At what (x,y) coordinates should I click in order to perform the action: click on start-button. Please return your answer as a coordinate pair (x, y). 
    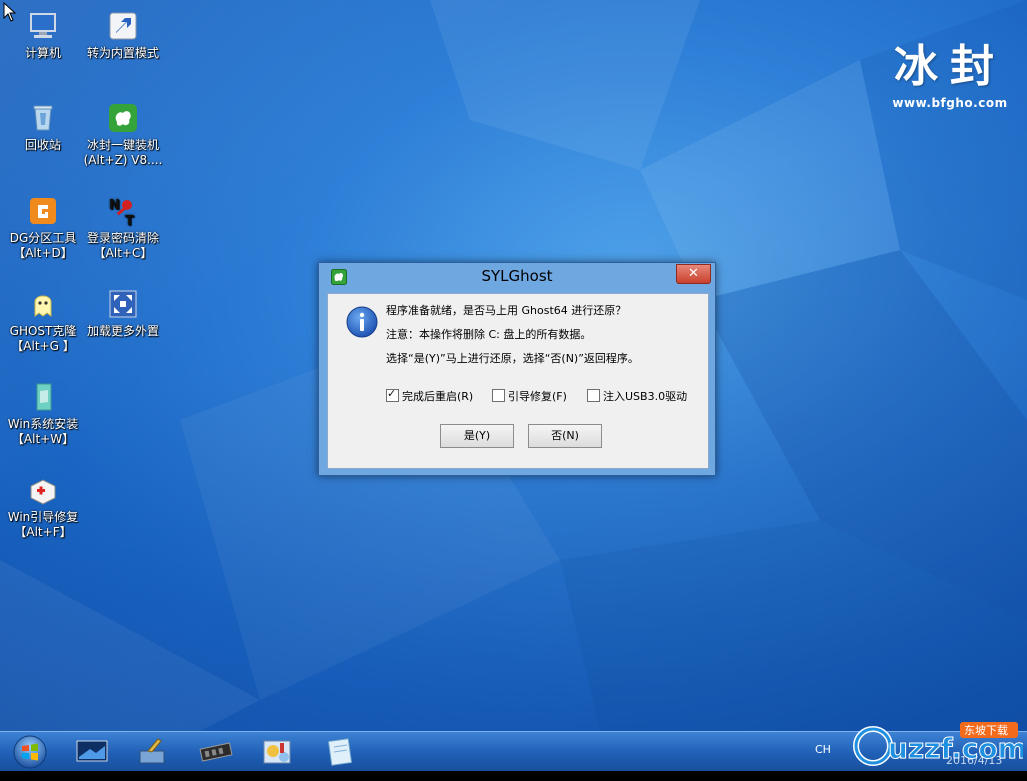
    Looking at the image, I should click on (30, 752).